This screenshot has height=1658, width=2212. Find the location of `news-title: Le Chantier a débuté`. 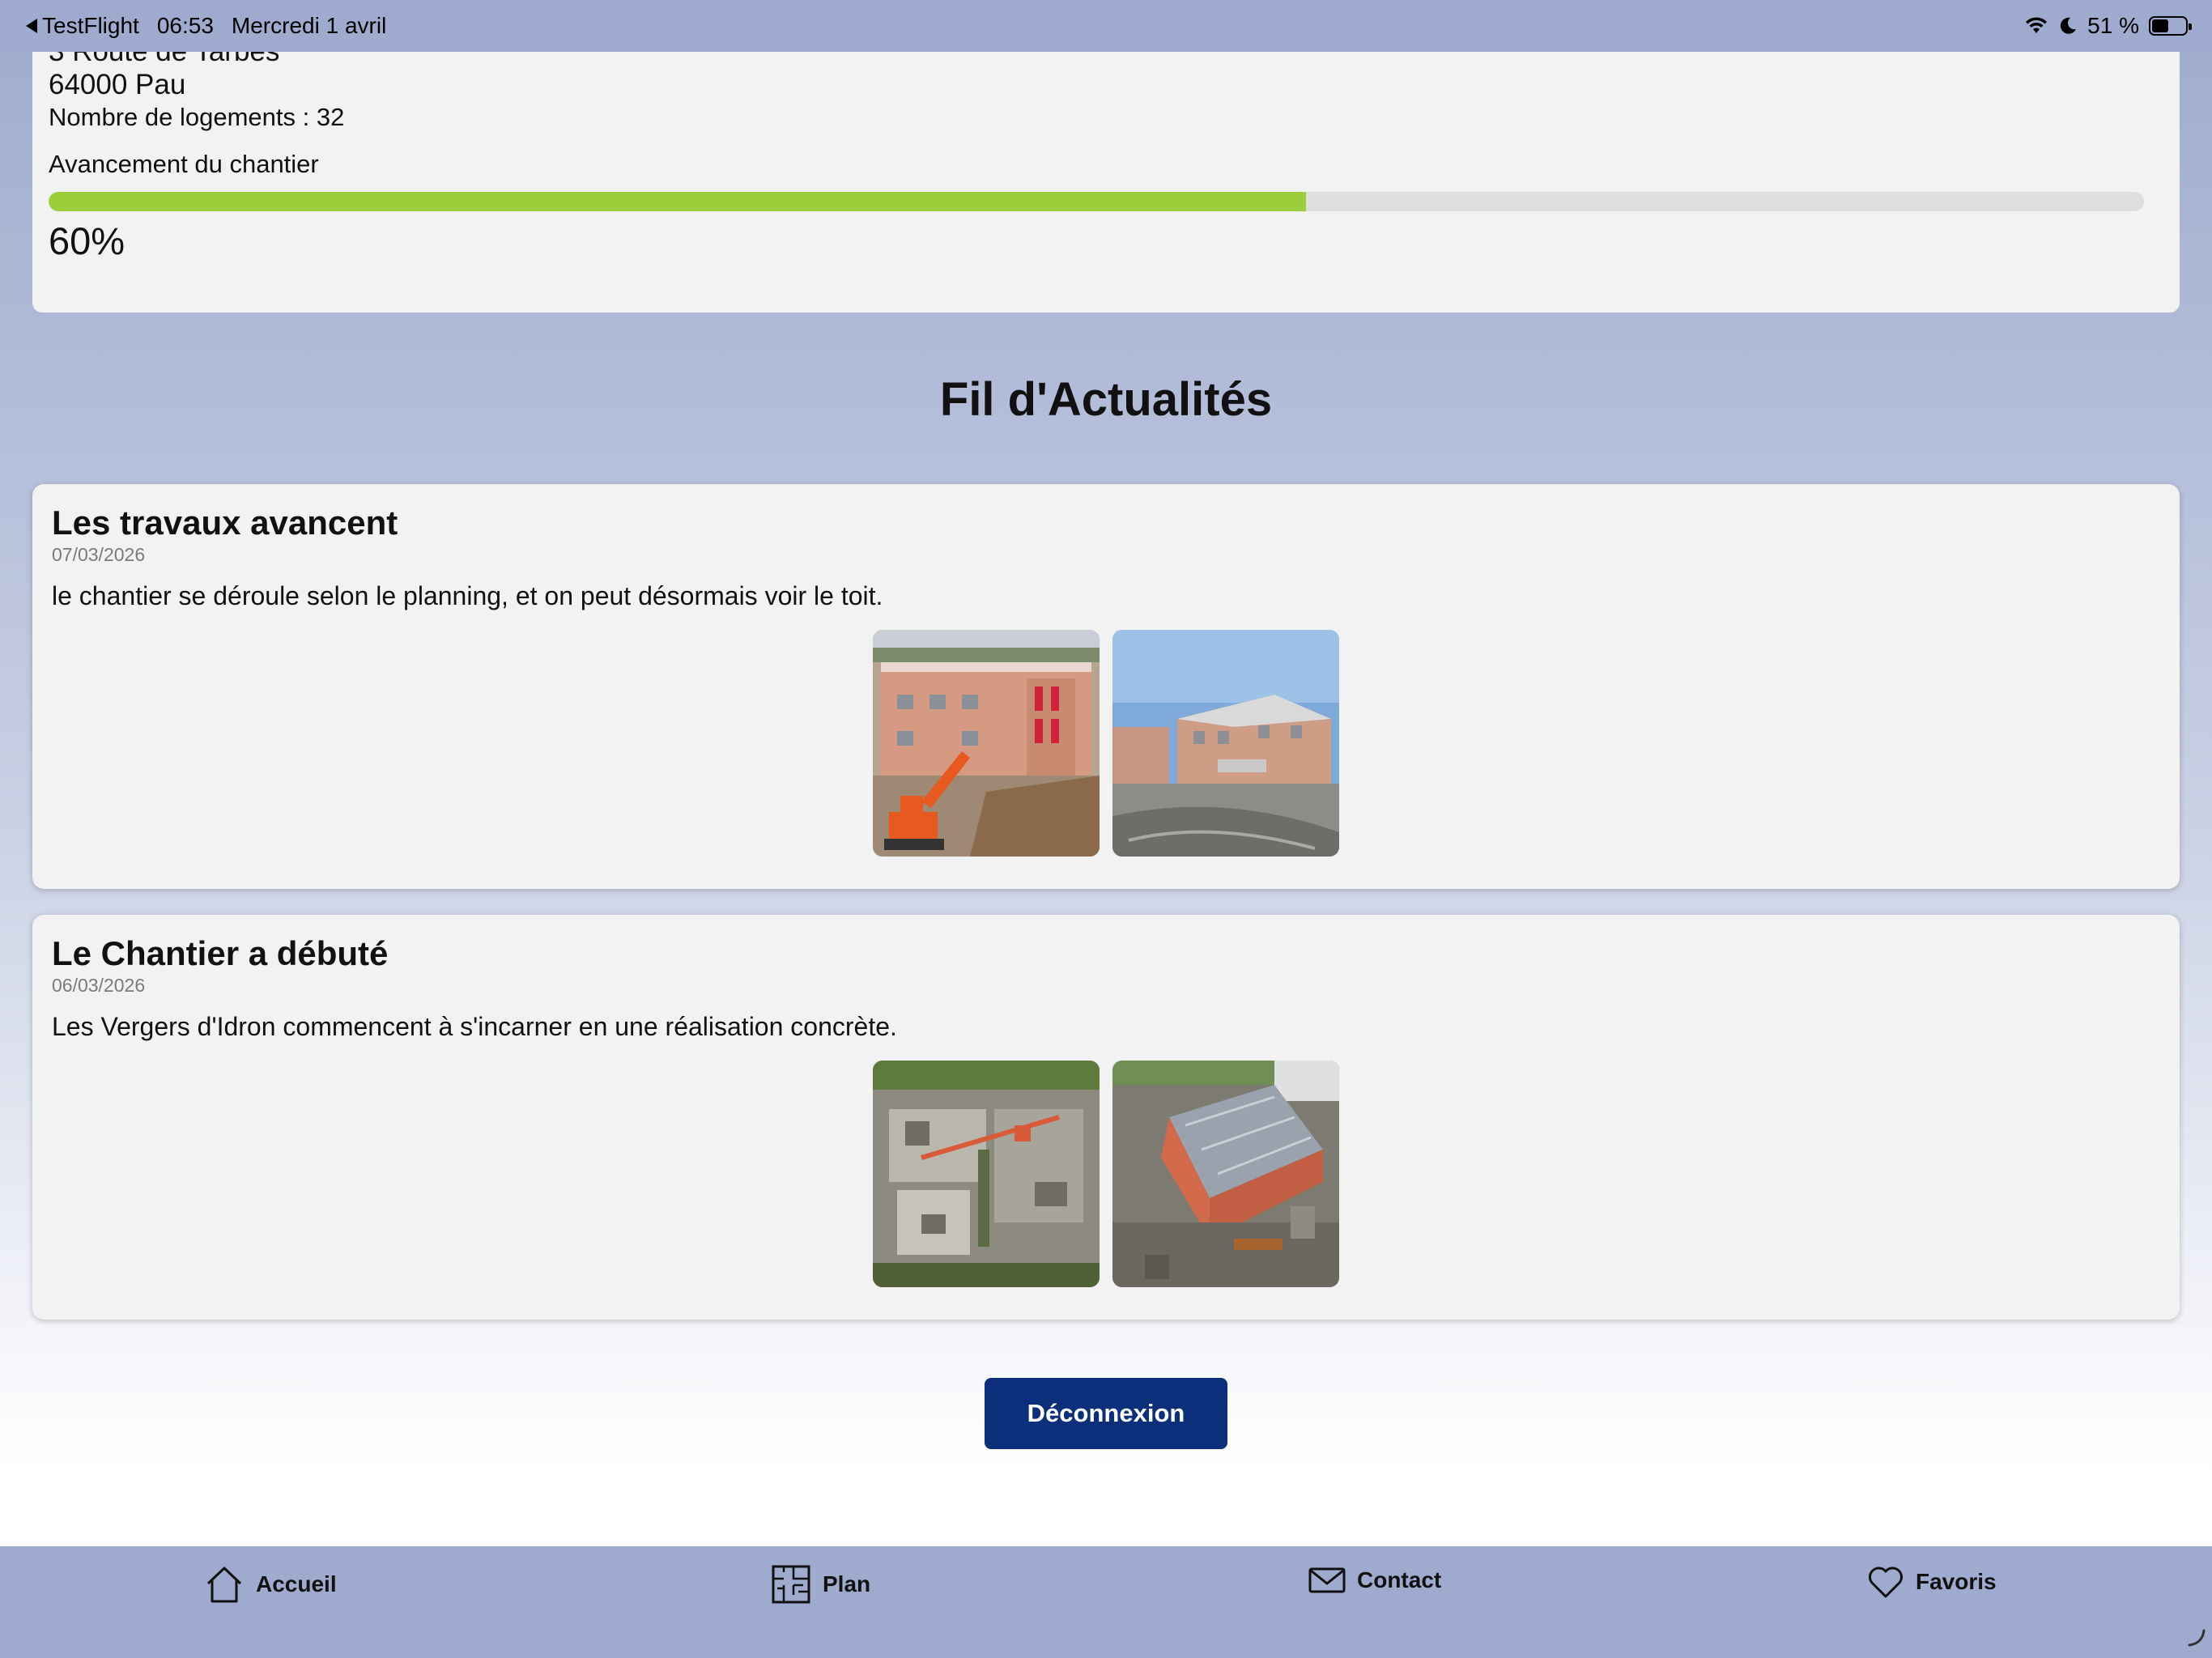

news-title: Le Chantier a débuté is located at coordinates (221, 953).